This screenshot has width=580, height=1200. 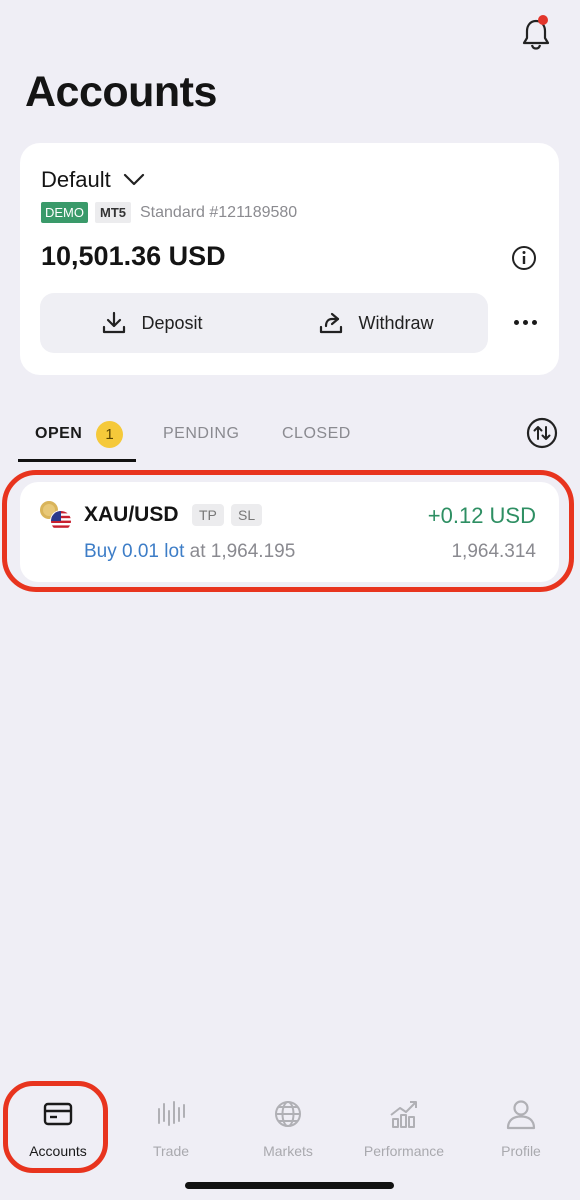 I want to click on notification-dot, so click(x=543, y=20).